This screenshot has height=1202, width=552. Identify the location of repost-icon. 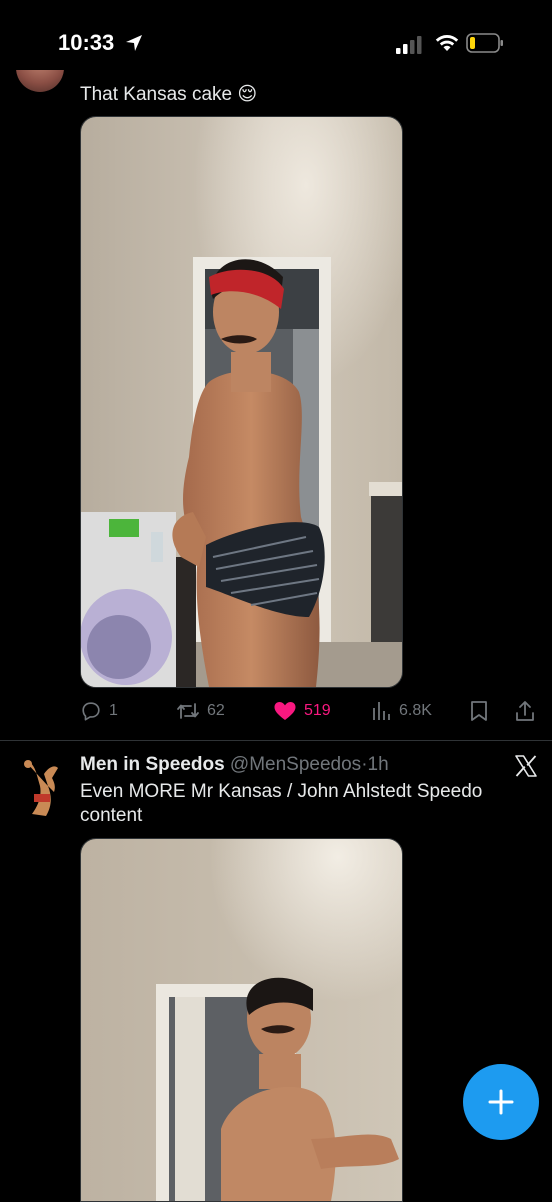
(188, 711).